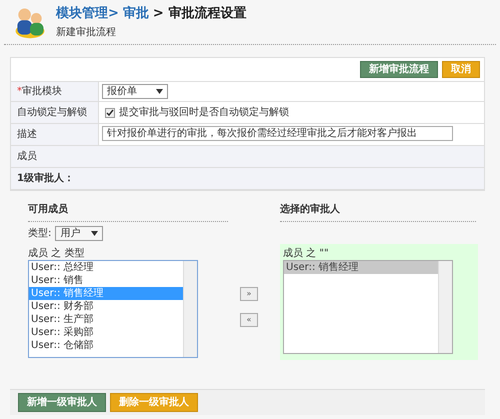  Describe the element at coordinates (106, 332) in the screenshot. I see `list-item: User:: 采购部` at that location.